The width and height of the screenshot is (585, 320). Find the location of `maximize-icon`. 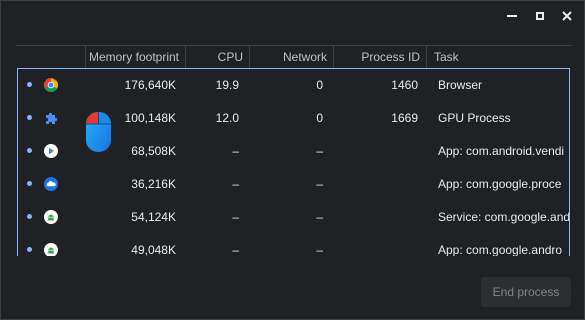

maximize-icon is located at coordinates (540, 16).